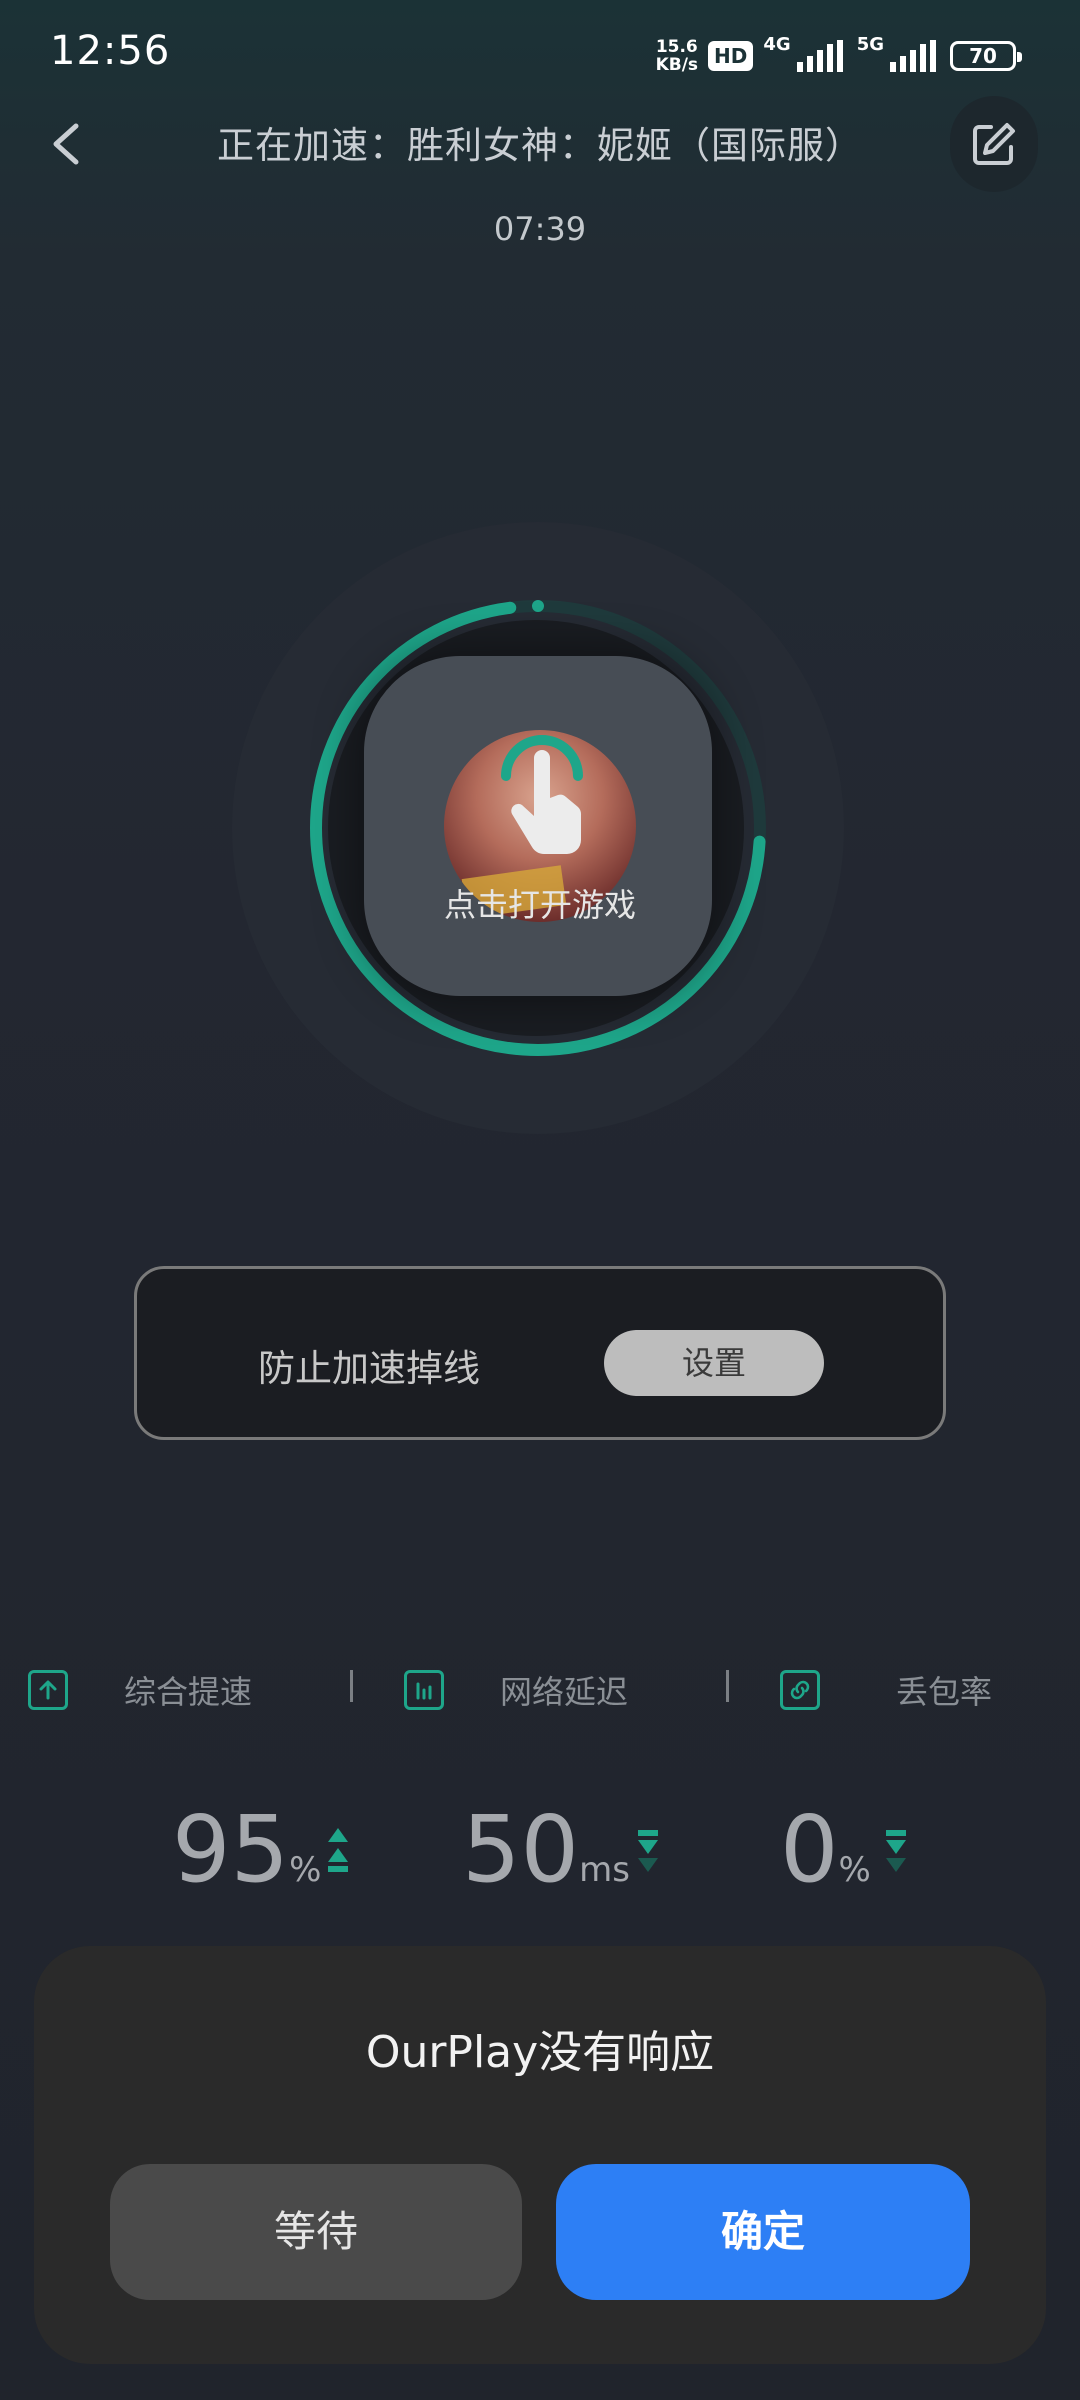  I want to click on metric-label: 丢包率, so click(944, 1692).